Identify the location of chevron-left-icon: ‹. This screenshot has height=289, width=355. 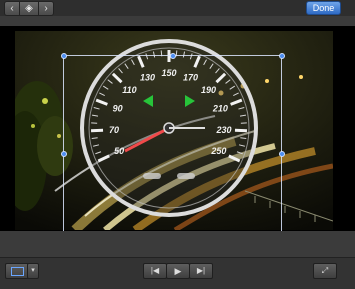
(11, 8).